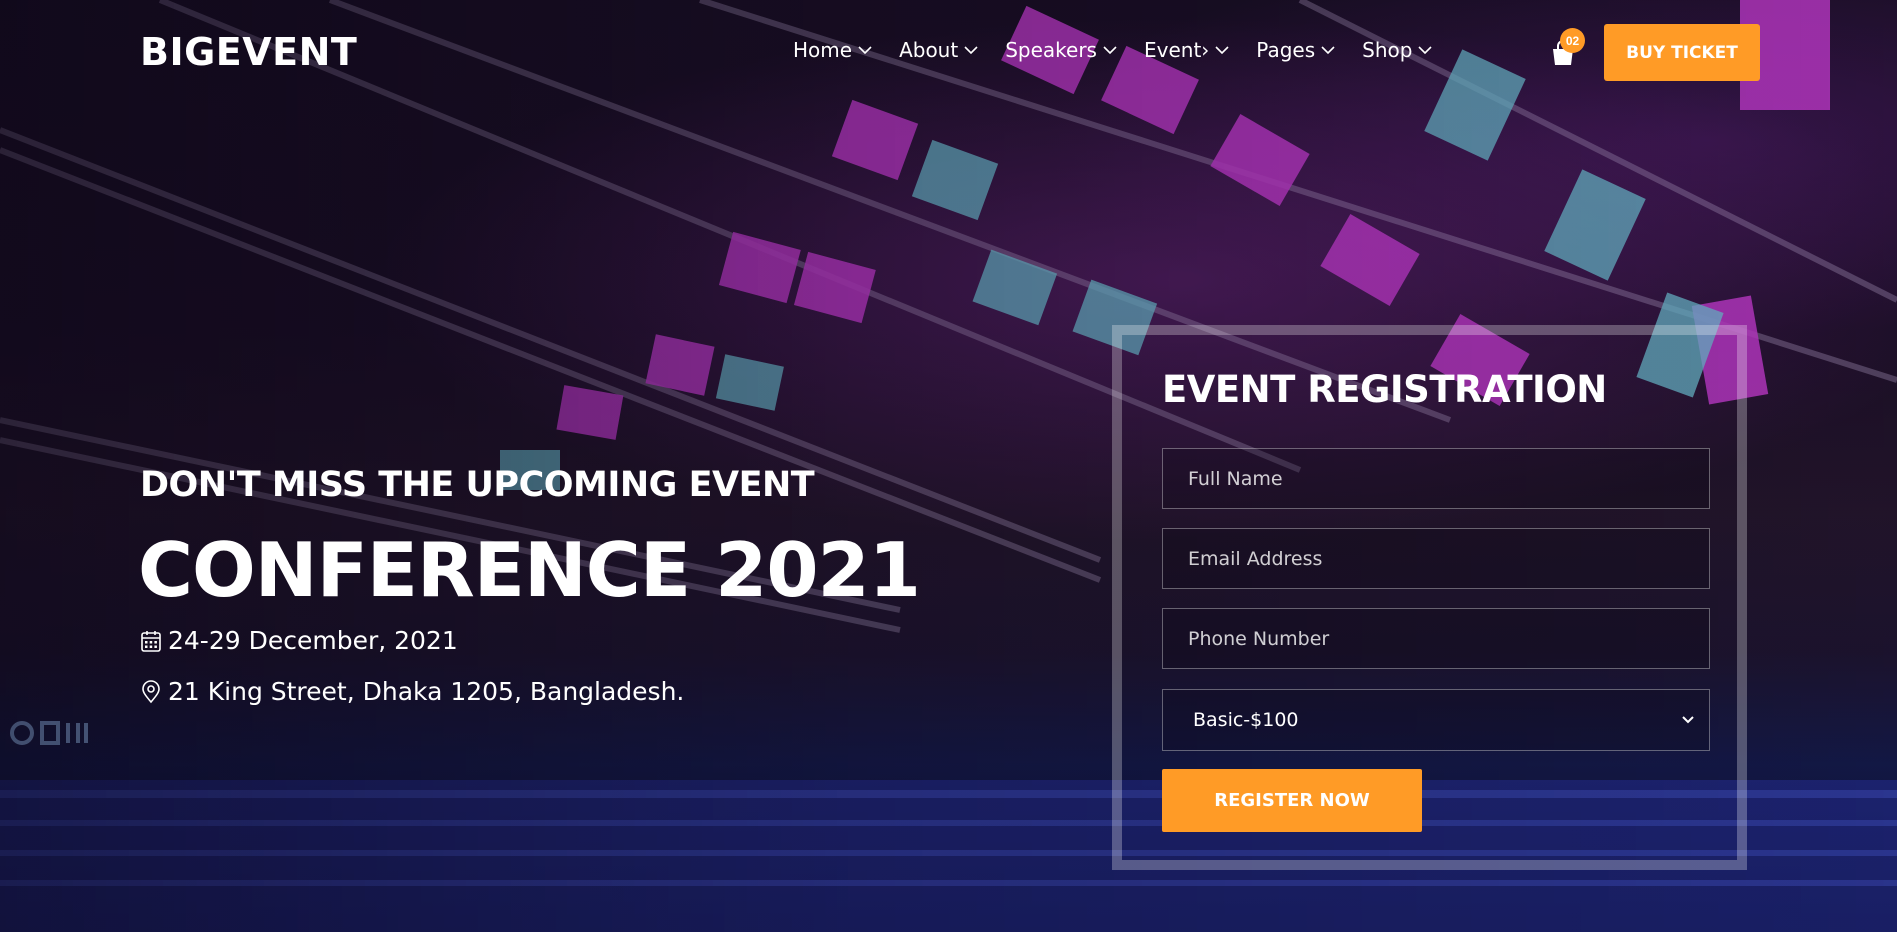 Image resolution: width=1897 pixels, height=932 pixels. What do you see at coordinates (1682, 52) in the screenshot?
I see `buy-ticket-button: BUY TICKET` at bounding box center [1682, 52].